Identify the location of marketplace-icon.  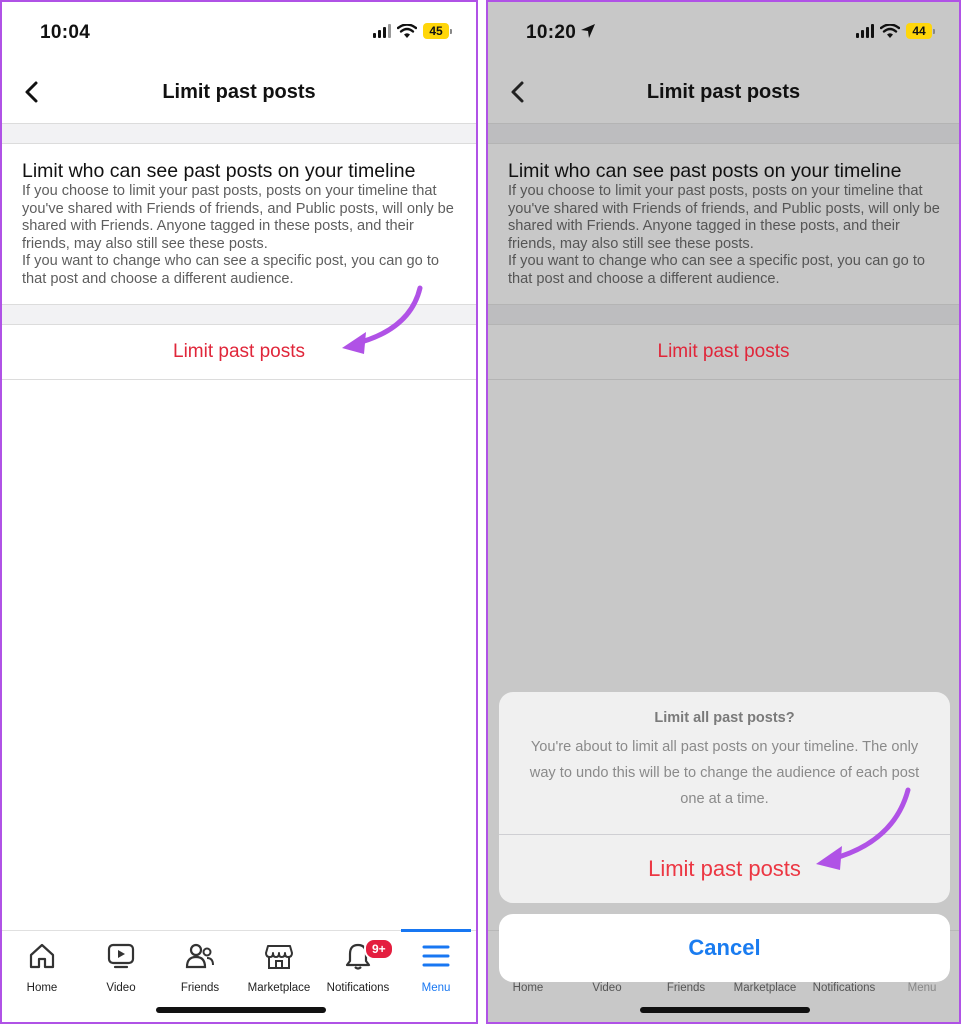
(279, 957).